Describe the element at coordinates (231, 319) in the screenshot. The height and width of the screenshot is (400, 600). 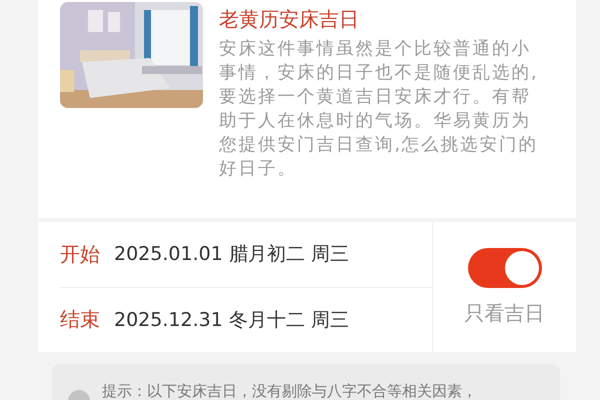
I see `date-value: 2025.12.31 冬月十二 周三` at that location.